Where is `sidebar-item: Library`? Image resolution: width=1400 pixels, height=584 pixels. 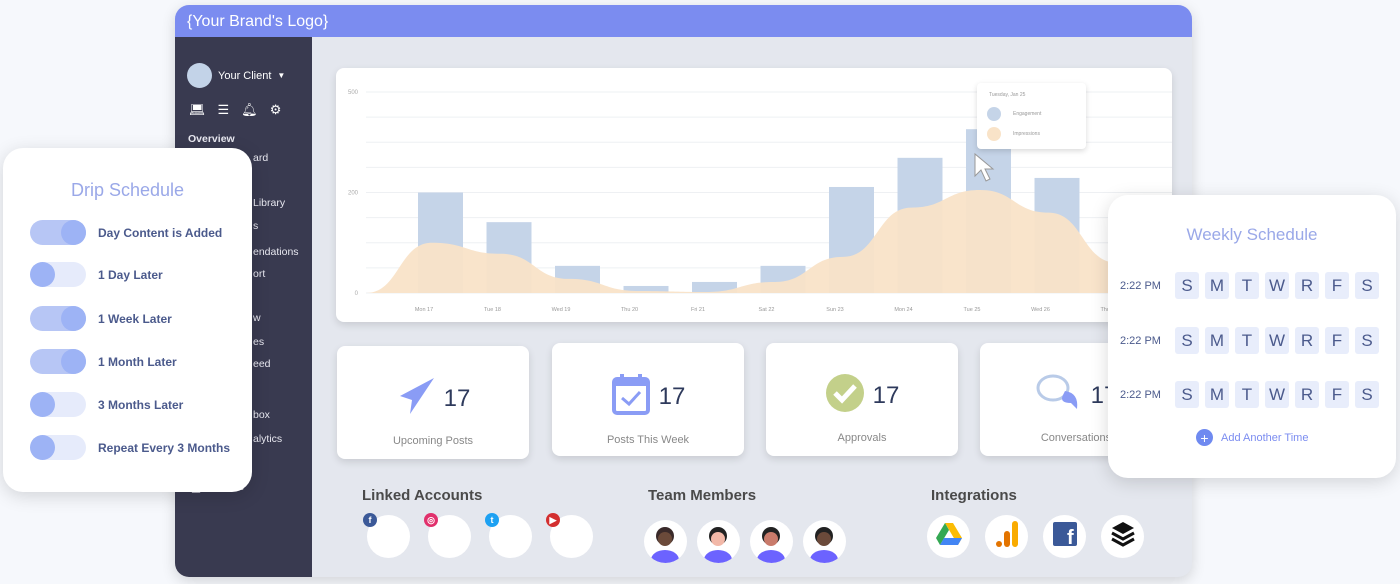
sidebar-item: Library is located at coordinates (269, 203).